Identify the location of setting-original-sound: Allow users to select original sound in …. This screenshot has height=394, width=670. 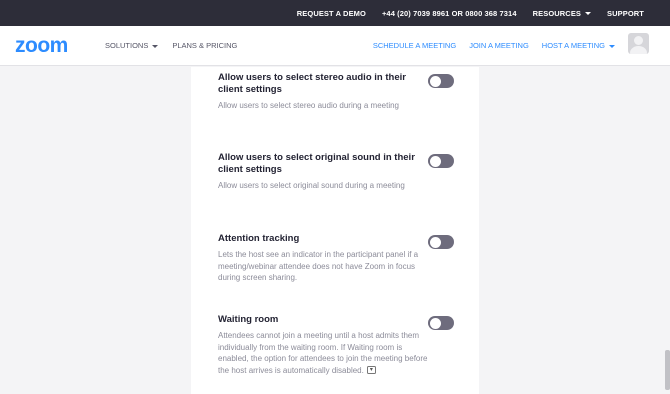
(325, 172).